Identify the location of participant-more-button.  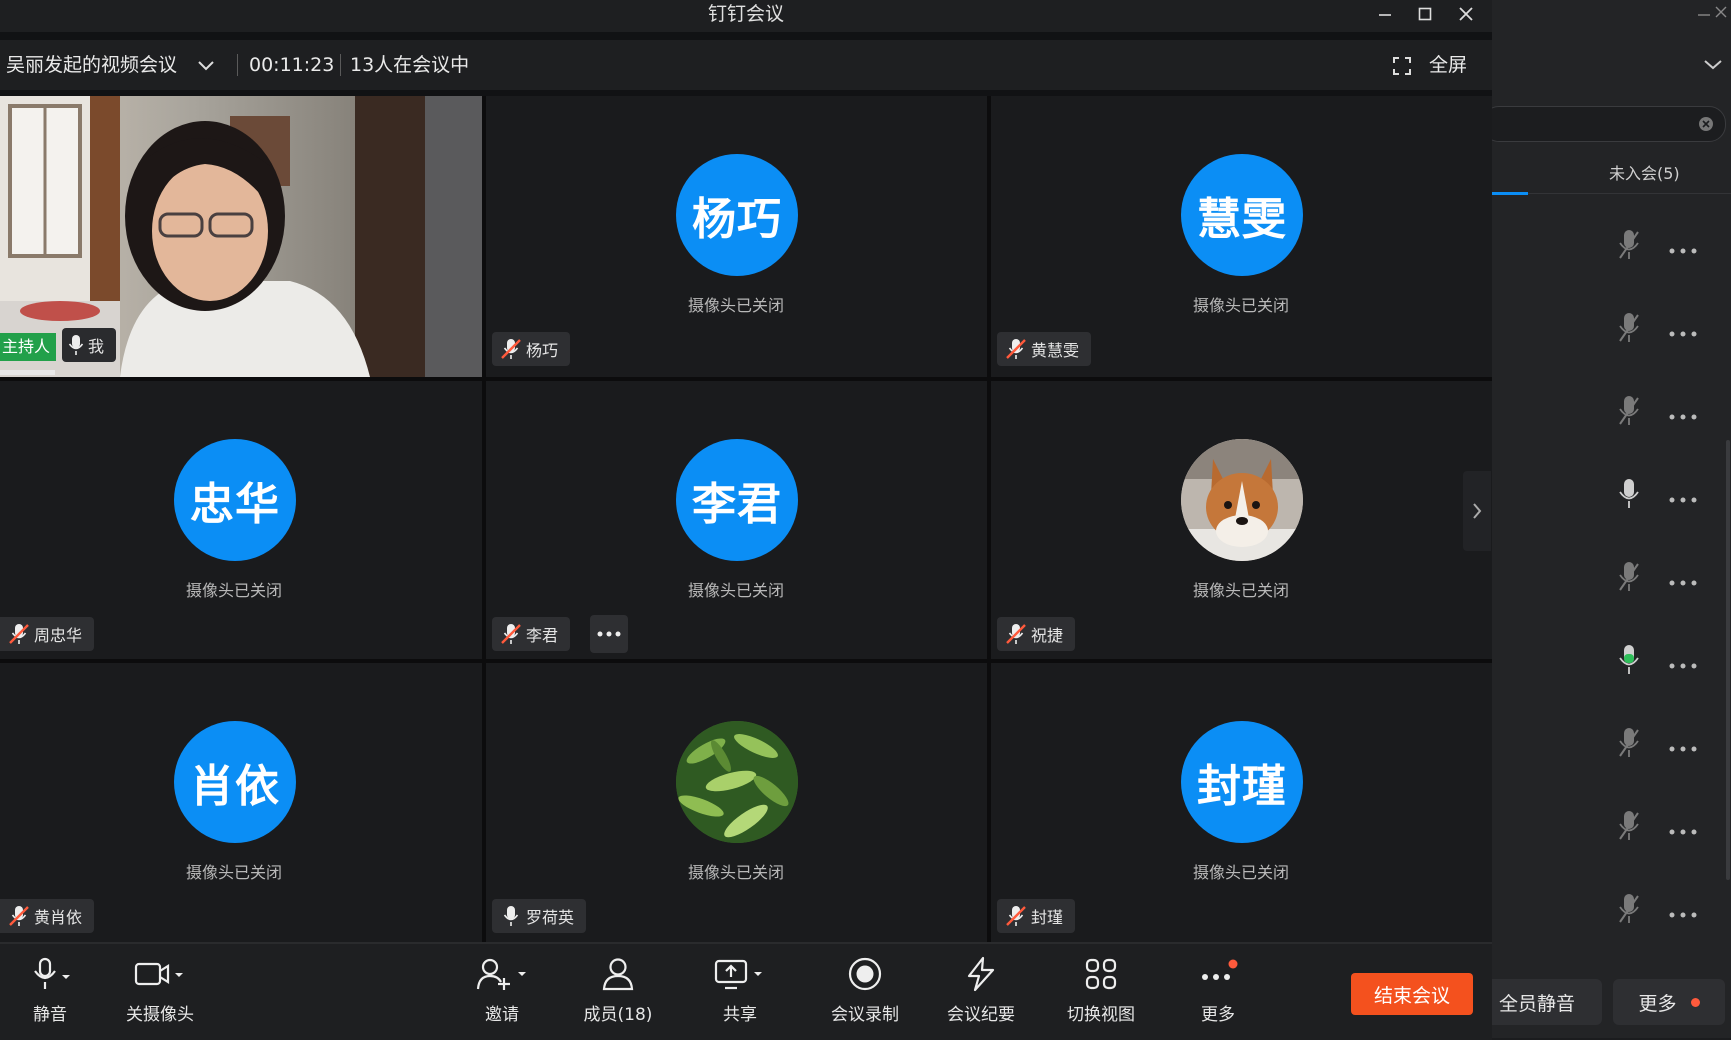
(609, 634).